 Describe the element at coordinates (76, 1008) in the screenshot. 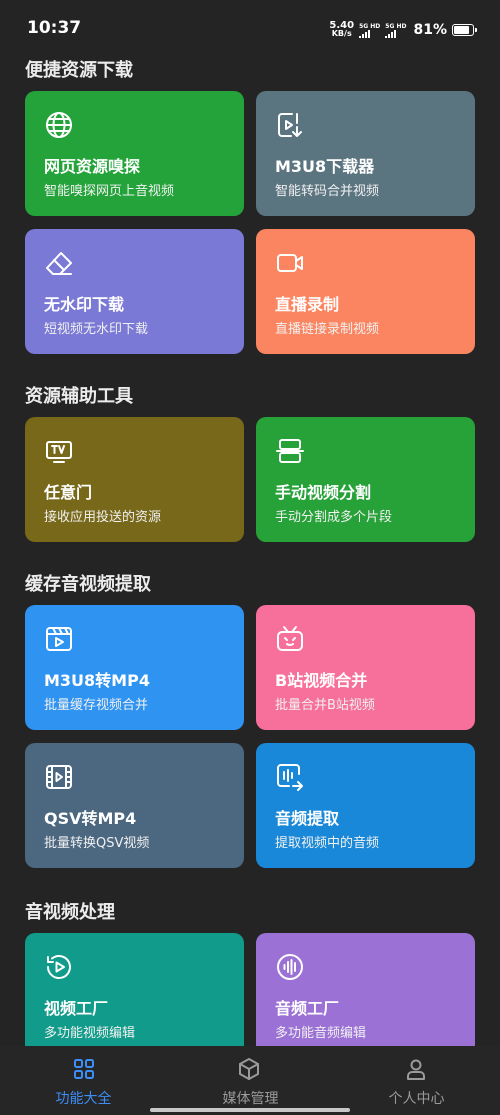

I see `card-title: 视频工厂` at that location.